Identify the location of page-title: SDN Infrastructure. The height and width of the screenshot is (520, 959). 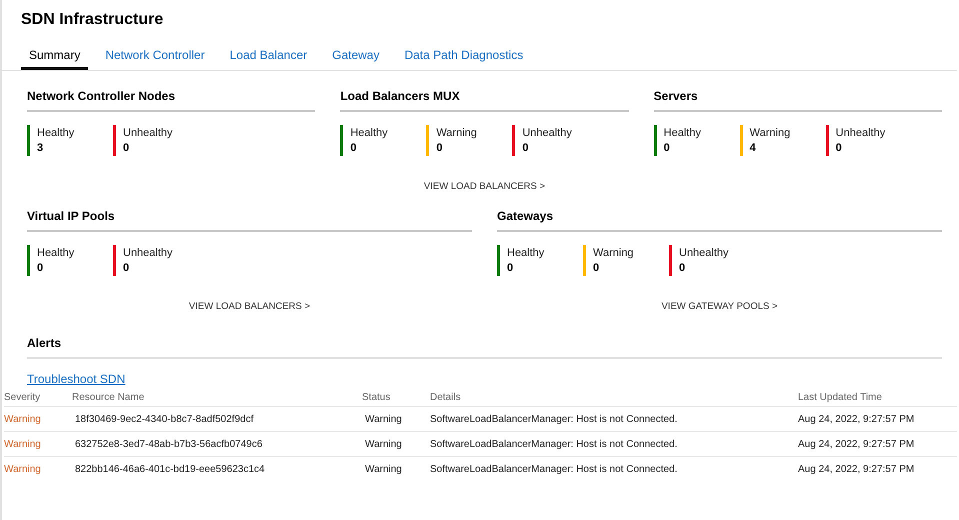
(92, 20).